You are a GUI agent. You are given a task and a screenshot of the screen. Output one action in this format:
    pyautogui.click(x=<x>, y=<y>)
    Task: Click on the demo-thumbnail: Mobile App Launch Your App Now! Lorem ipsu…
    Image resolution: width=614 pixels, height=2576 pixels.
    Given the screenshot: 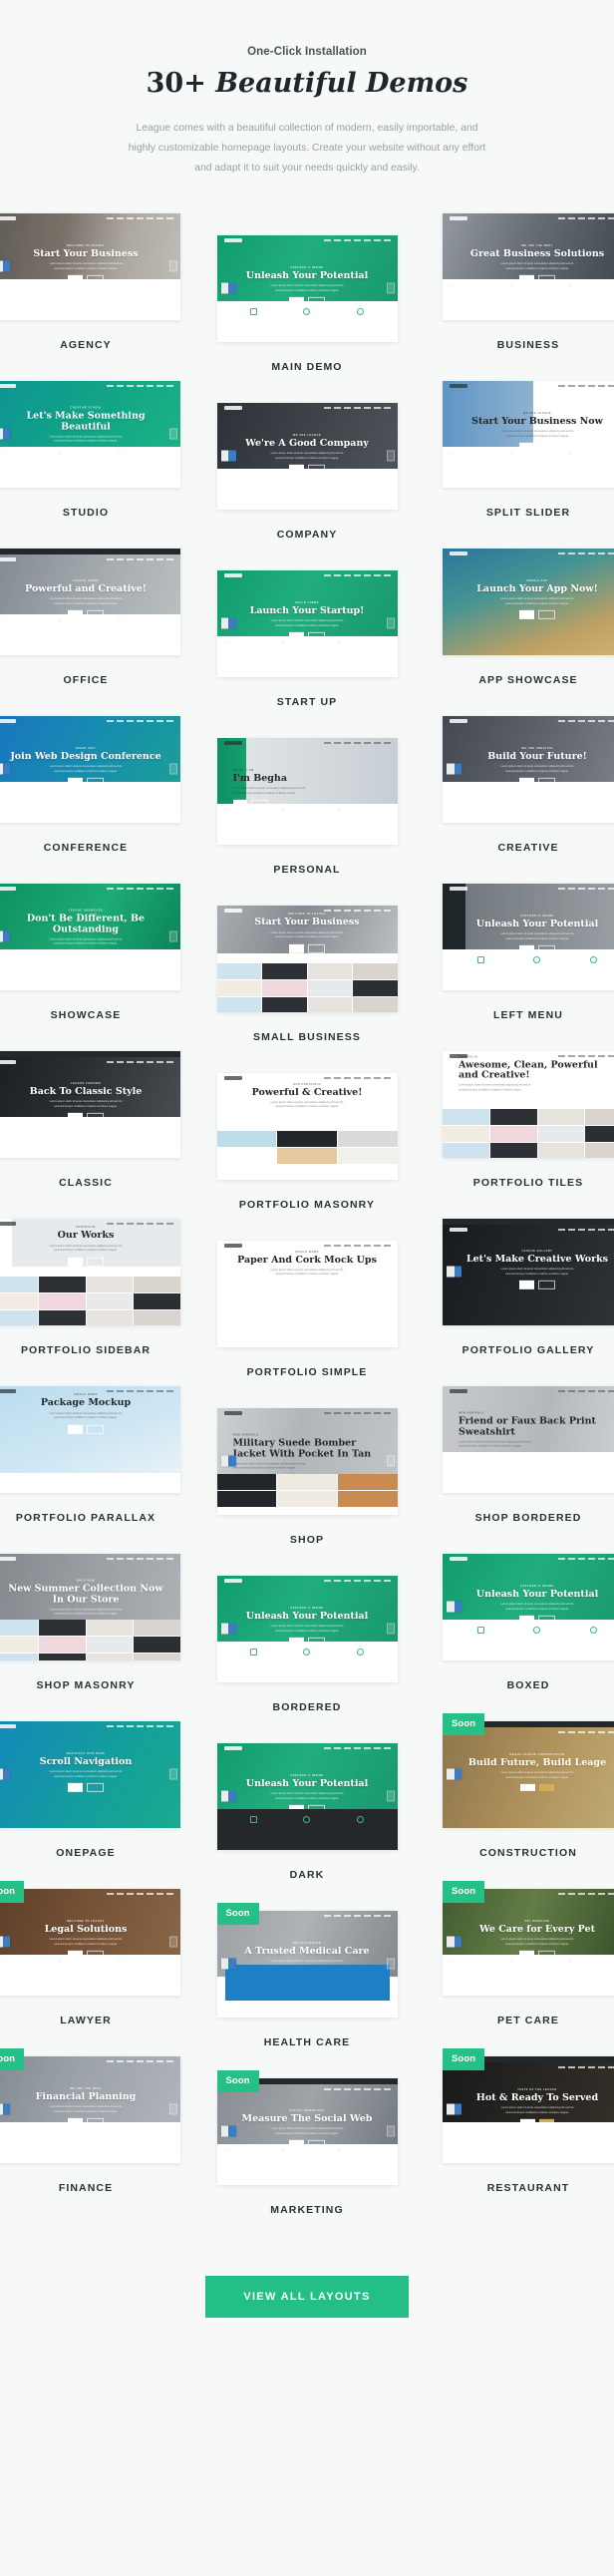 What is the action you would take?
    pyautogui.click(x=528, y=601)
    